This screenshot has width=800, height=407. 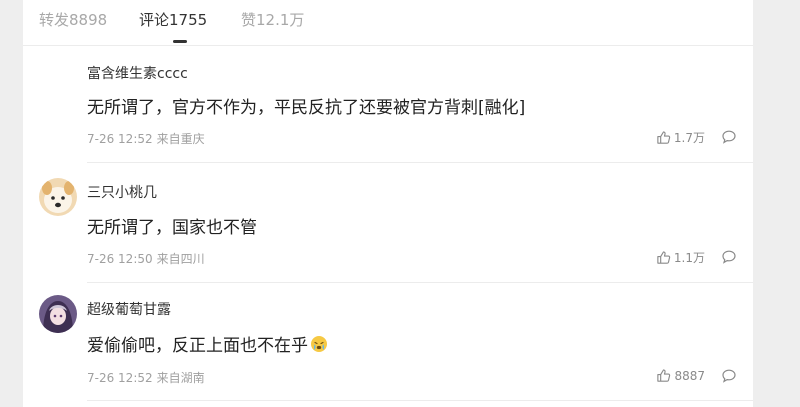 I want to click on tab-comments: 评论1755, so click(x=173, y=19).